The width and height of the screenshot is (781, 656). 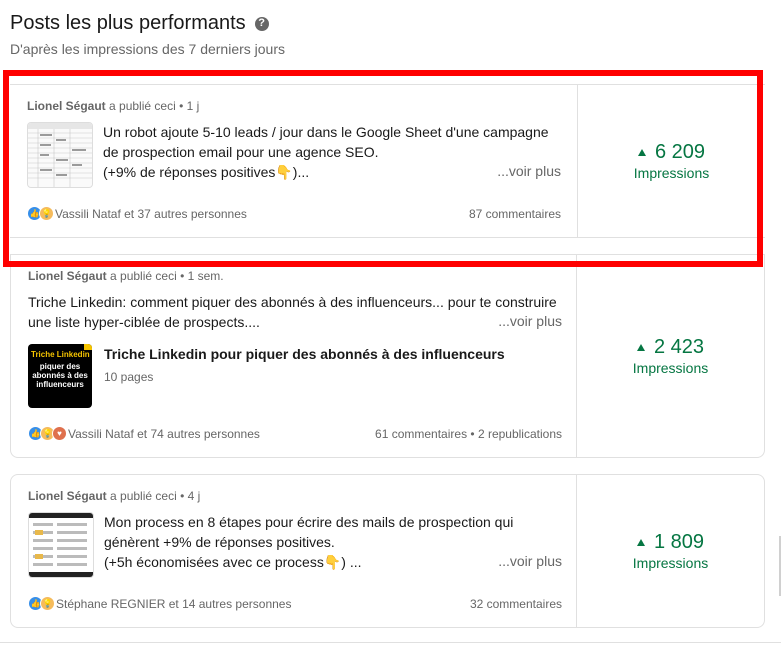 I want to click on post-time: • 1 j, so click(x=189, y=106).